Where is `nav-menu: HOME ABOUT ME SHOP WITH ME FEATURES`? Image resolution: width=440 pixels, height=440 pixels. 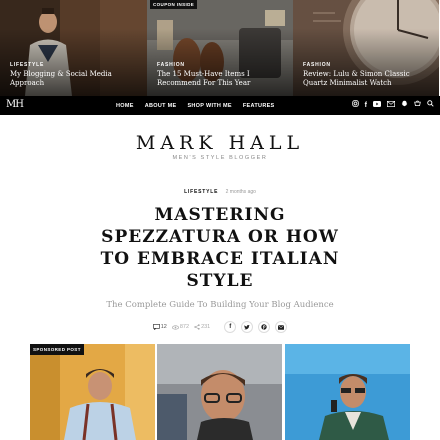 nav-menu: HOME ABOUT ME SHOP WITH ME FEATURES is located at coordinates (201, 105).